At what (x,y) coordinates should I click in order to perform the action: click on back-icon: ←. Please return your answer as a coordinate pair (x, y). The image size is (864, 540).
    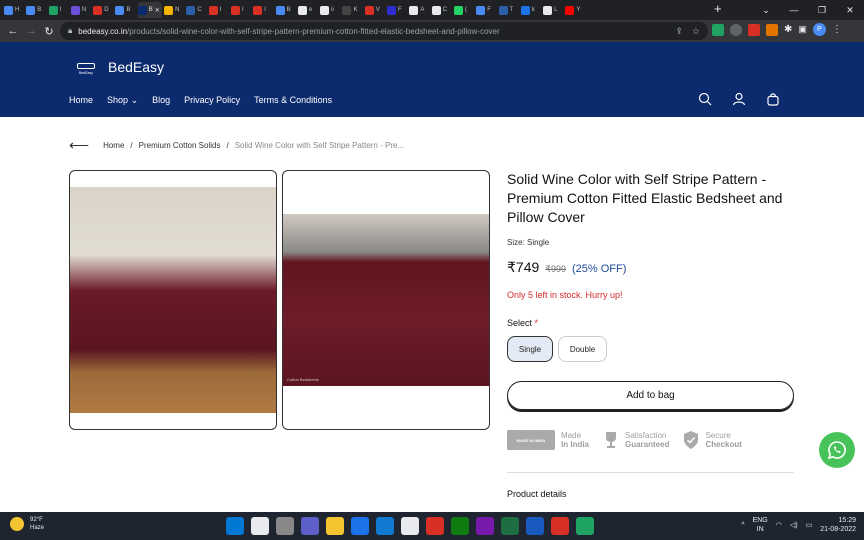
    Looking at the image, I should click on (13, 31).